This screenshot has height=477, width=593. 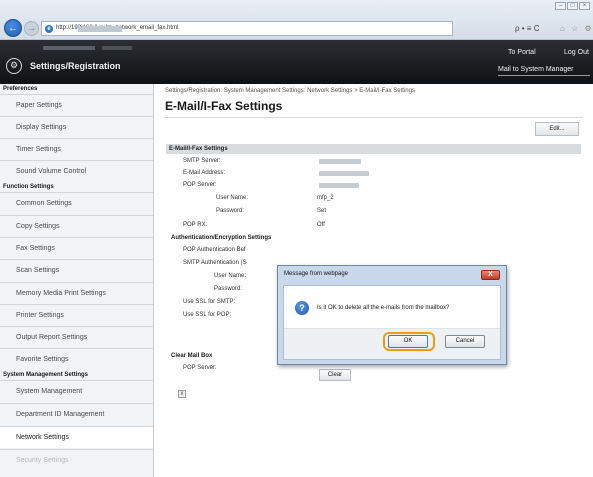 I want to click on sidebar-item-sound-volume-control: Sound Volume Control, so click(x=76, y=171).